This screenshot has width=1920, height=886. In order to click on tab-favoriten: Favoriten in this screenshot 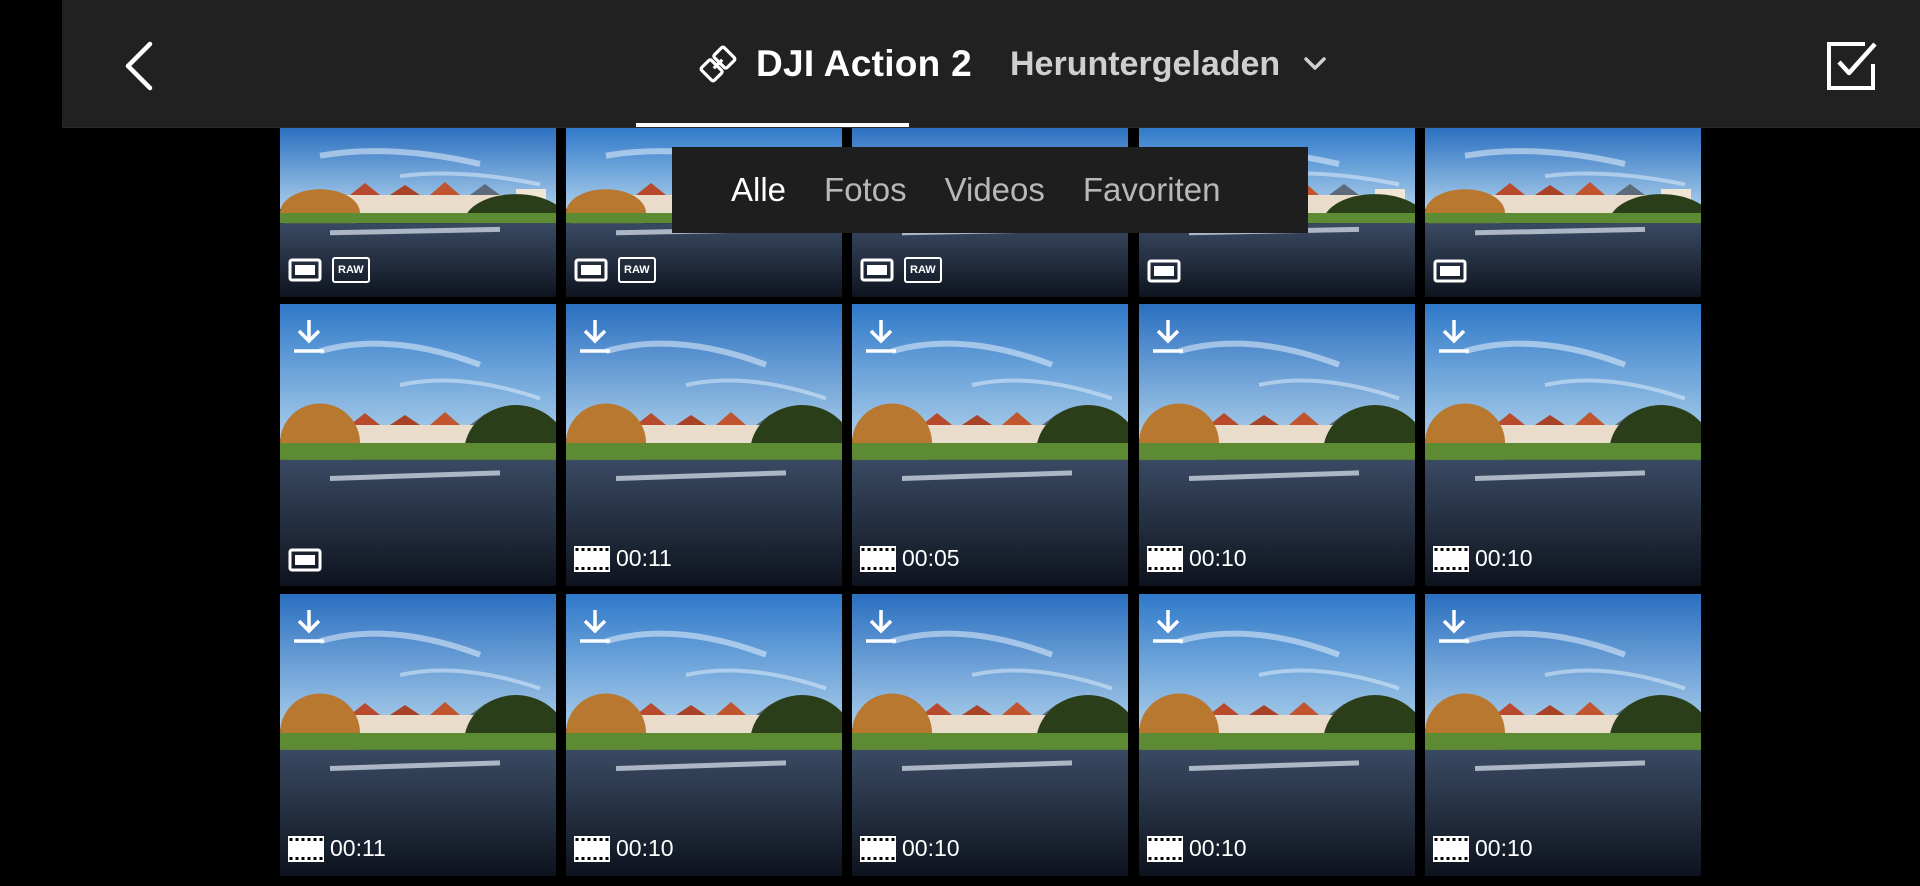, I will do `click(1152, 190)`.